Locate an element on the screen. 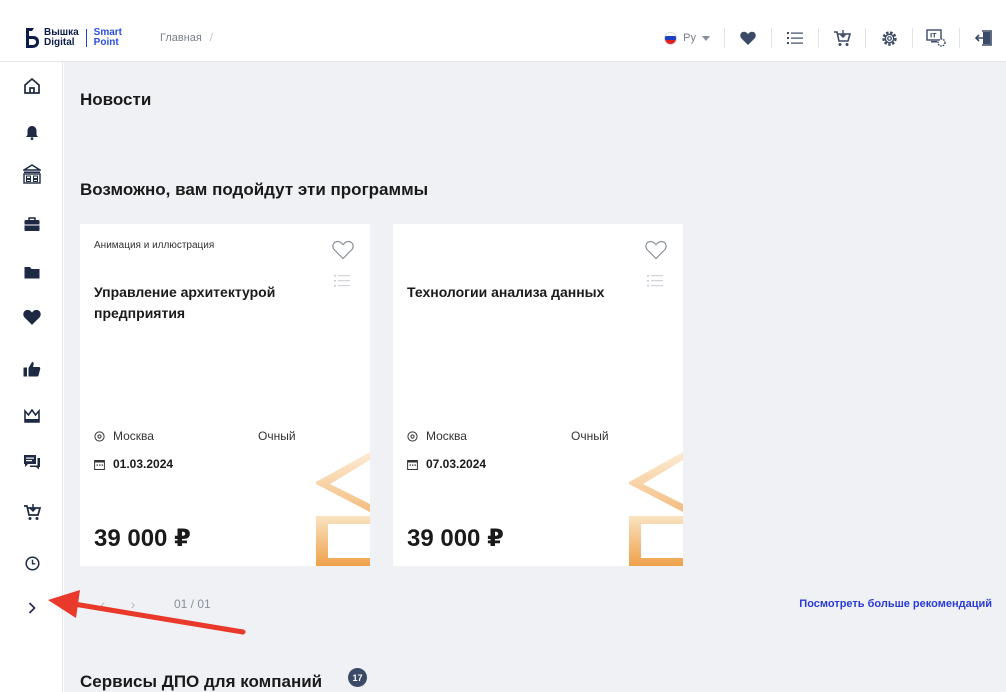  russian-flag-icon is located at coordinates (671, 38).